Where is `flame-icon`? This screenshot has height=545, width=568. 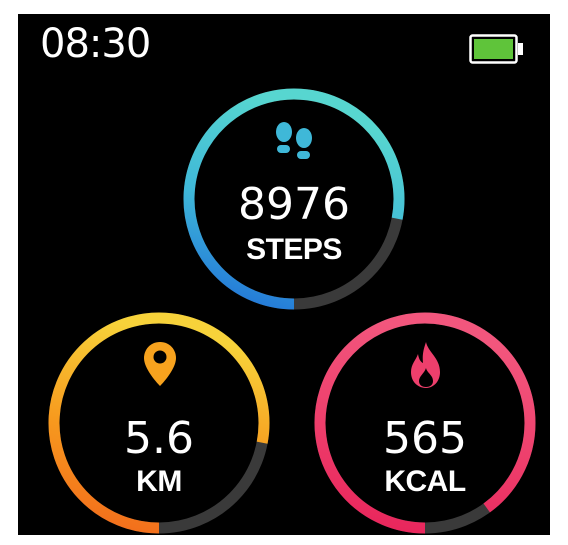
flame-icon is located at coordinates (425, 365).